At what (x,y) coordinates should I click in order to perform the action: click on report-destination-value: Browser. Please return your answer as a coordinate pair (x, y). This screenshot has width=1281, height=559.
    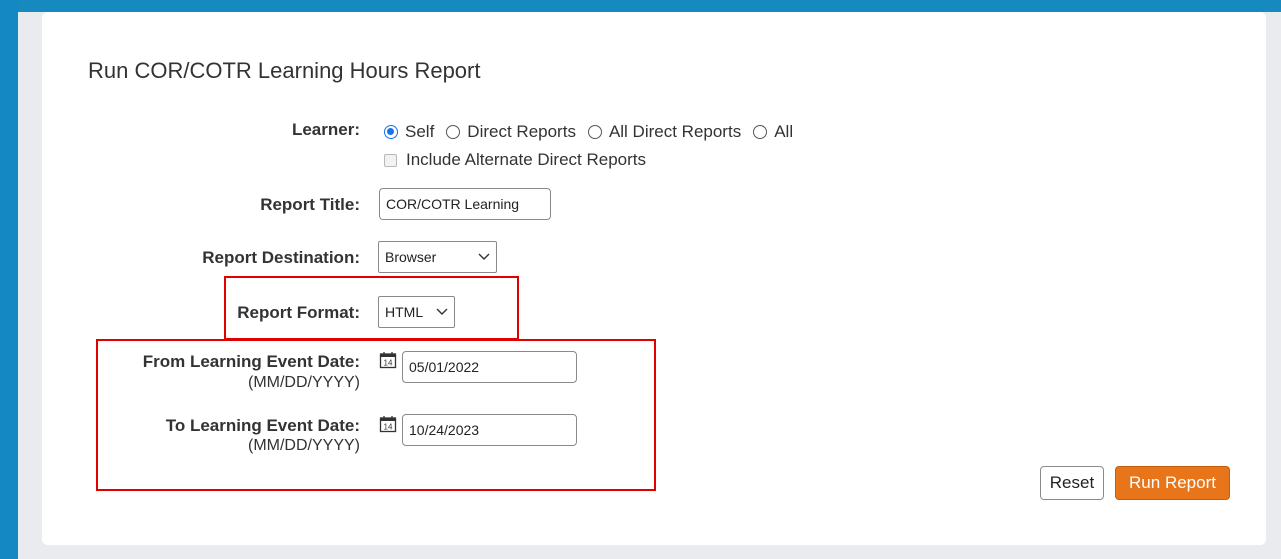
    Looking at the image, I should click on (411, 257).